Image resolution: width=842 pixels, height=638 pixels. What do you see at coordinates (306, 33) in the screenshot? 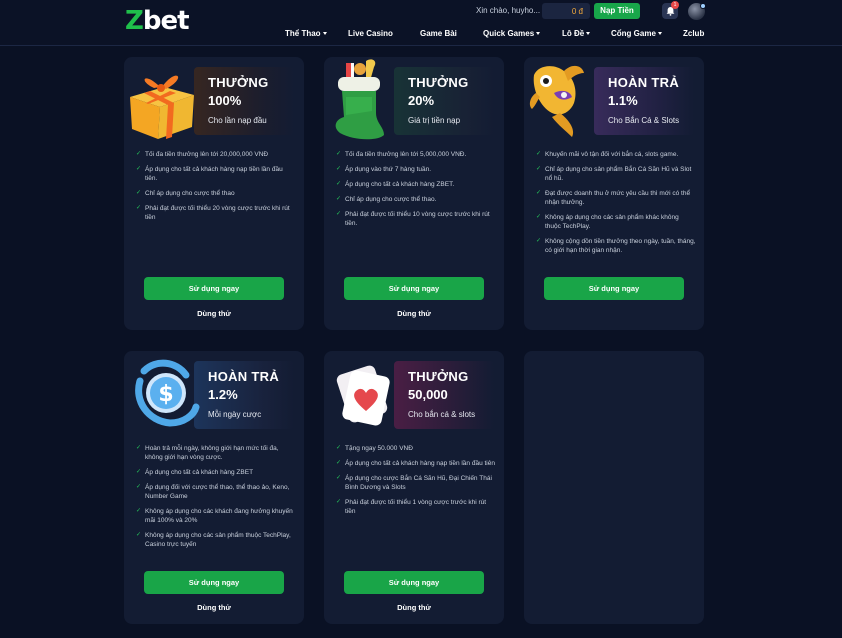
I see `nav-the-thao: Thể Thao` at bounding box center [306, 33].